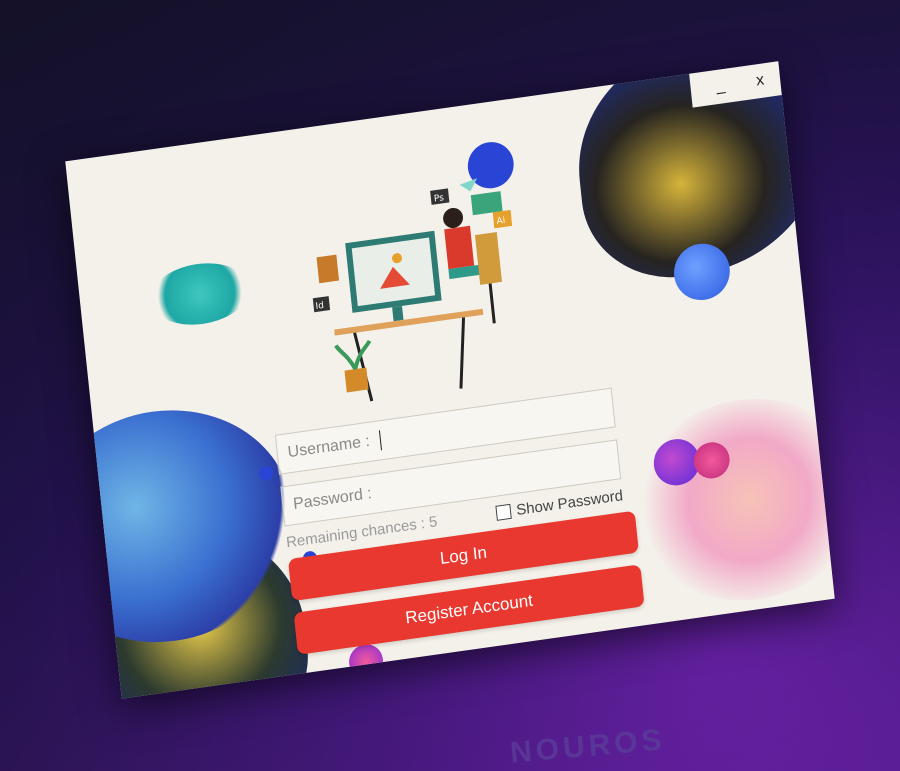 The image size is (900, 771). Describe the element at coordinates (398, 313) in the screenshot. I see `monitor-stand` at that location.